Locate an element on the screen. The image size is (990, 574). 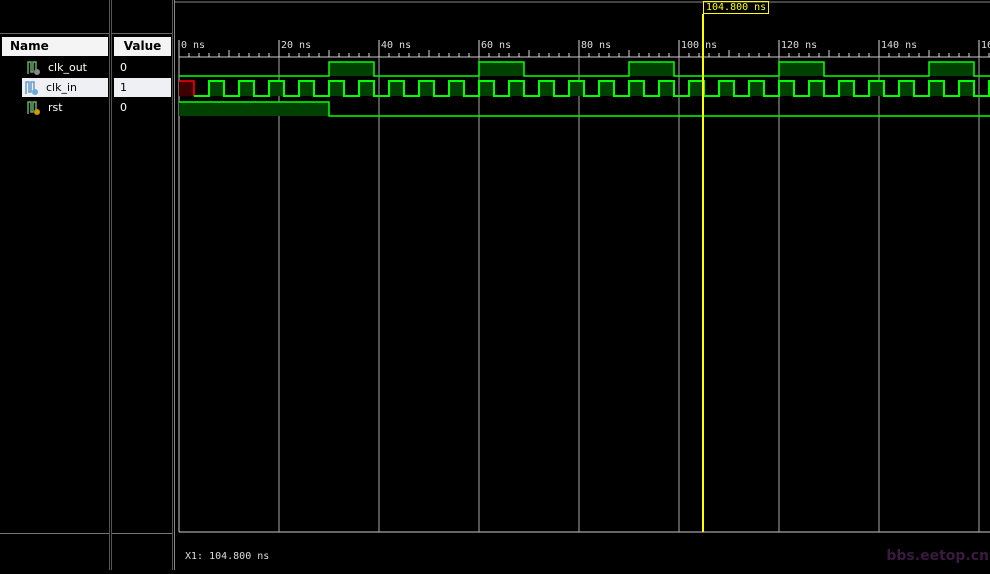
time-label: 16 is located at coordinates (985, 45).